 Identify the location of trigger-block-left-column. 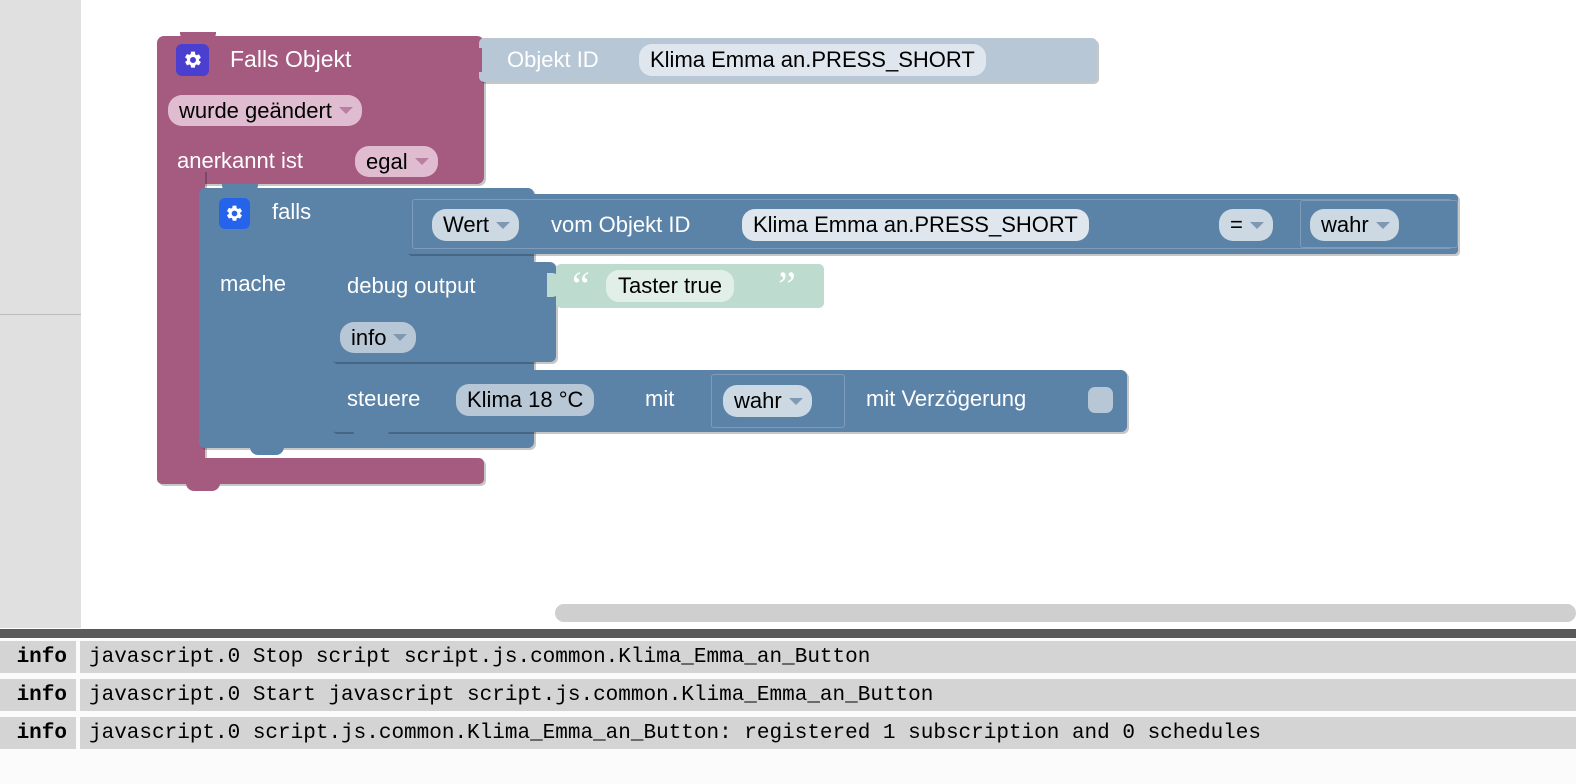
(181, 320).